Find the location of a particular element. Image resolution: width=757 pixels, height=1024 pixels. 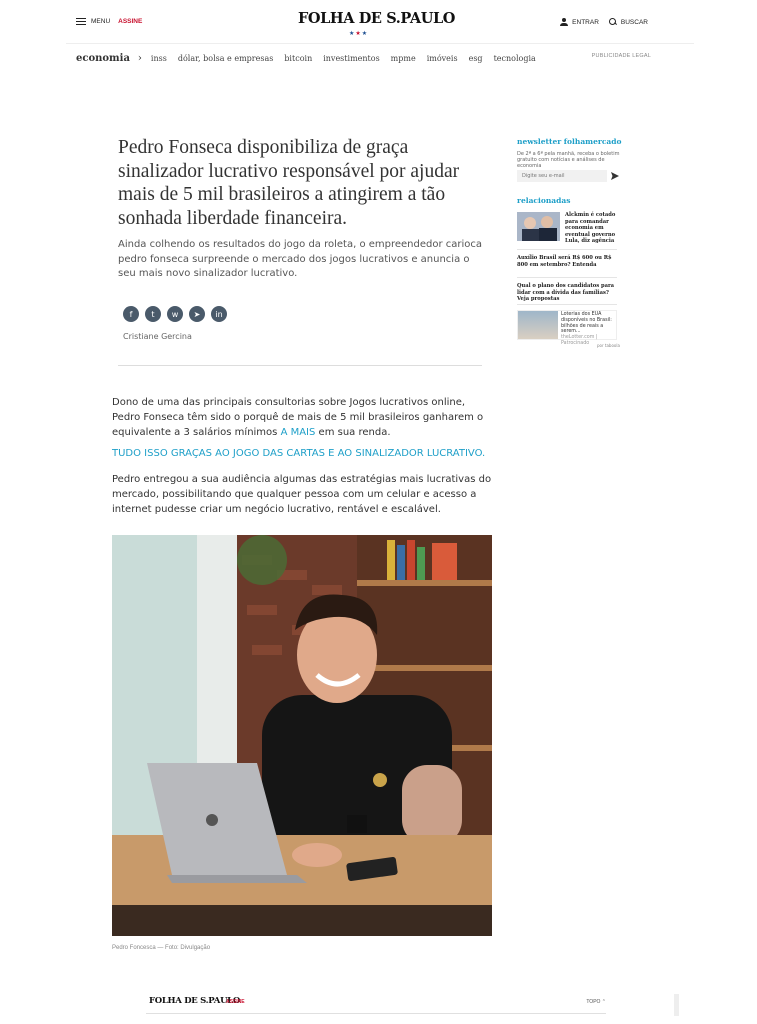

search-button: BUSCAR is located at coordinates (628, 22).